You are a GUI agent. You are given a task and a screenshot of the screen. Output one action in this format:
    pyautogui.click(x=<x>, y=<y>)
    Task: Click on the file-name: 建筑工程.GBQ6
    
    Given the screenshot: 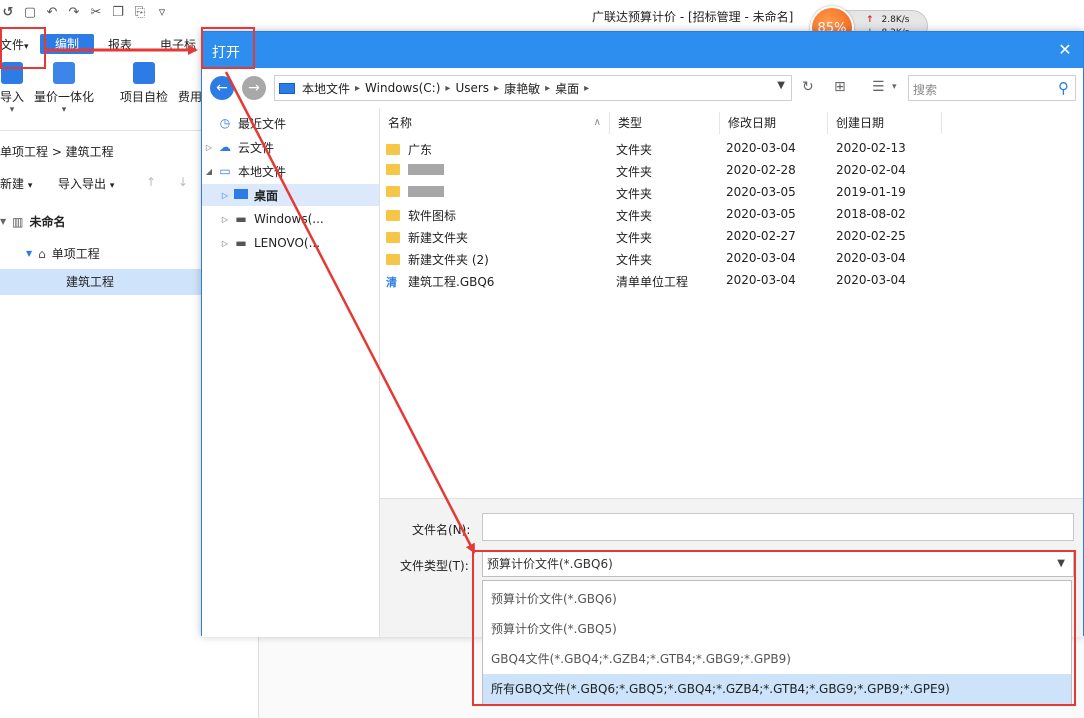 What is the action you would take?
    pyautogui.click(x=451, y=282)
    